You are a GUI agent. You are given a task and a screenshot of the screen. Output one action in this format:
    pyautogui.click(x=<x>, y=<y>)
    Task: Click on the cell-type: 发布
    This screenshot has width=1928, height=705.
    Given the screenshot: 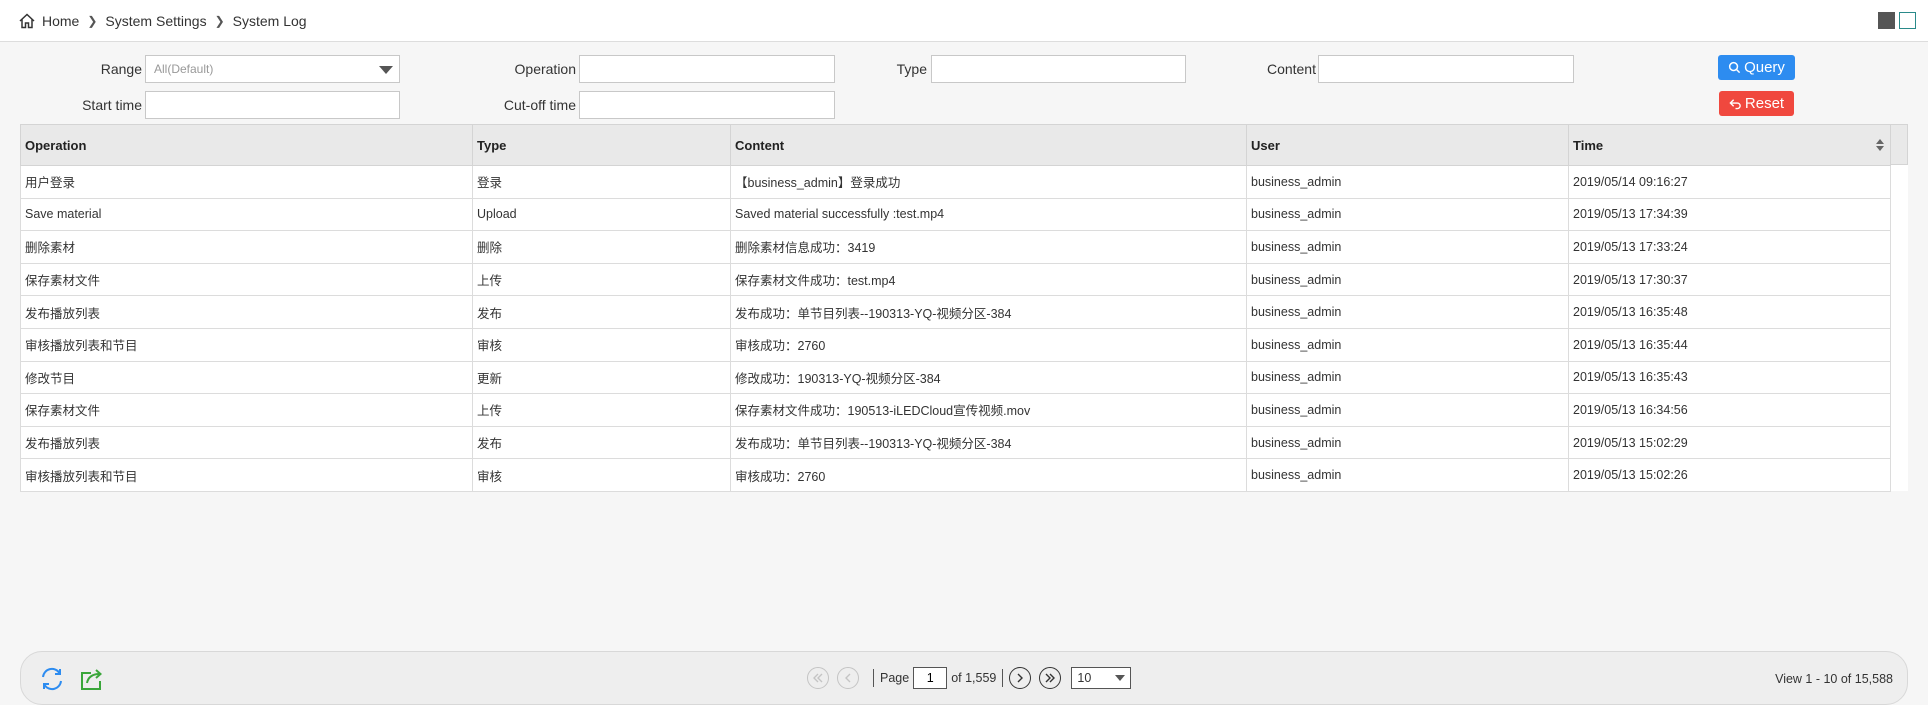 What is the action you would take?
    pyautogui.click(x=601, y=442)
    